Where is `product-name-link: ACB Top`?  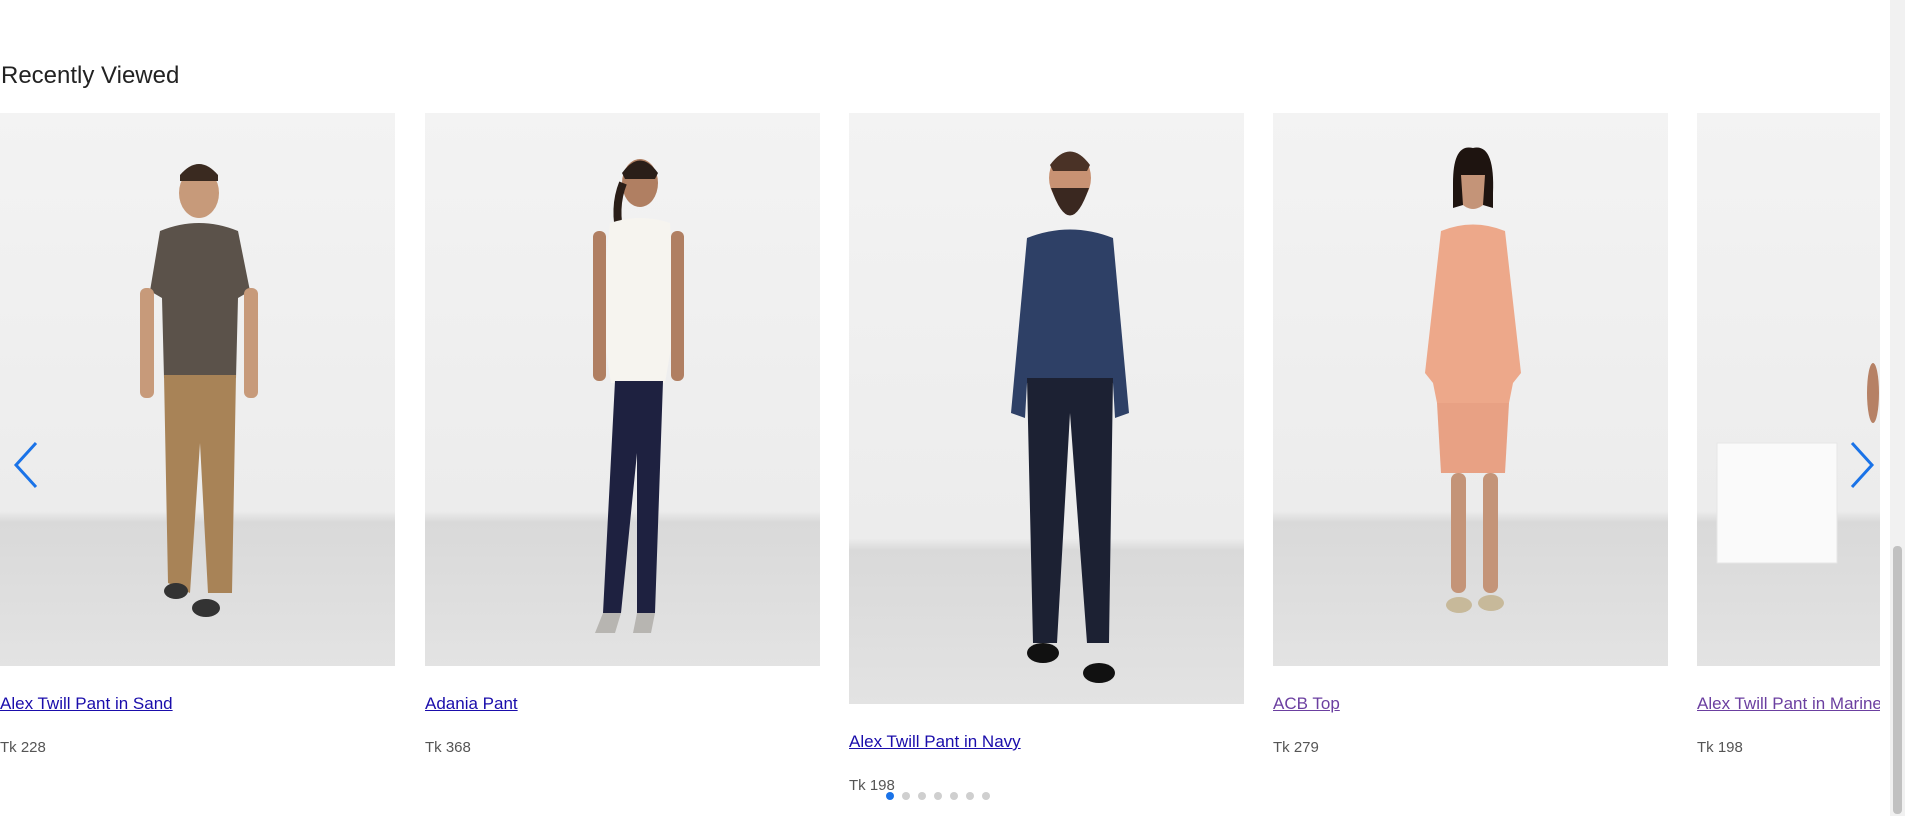
product-name-link: ACB Top is located at coordinates (1306, 704).